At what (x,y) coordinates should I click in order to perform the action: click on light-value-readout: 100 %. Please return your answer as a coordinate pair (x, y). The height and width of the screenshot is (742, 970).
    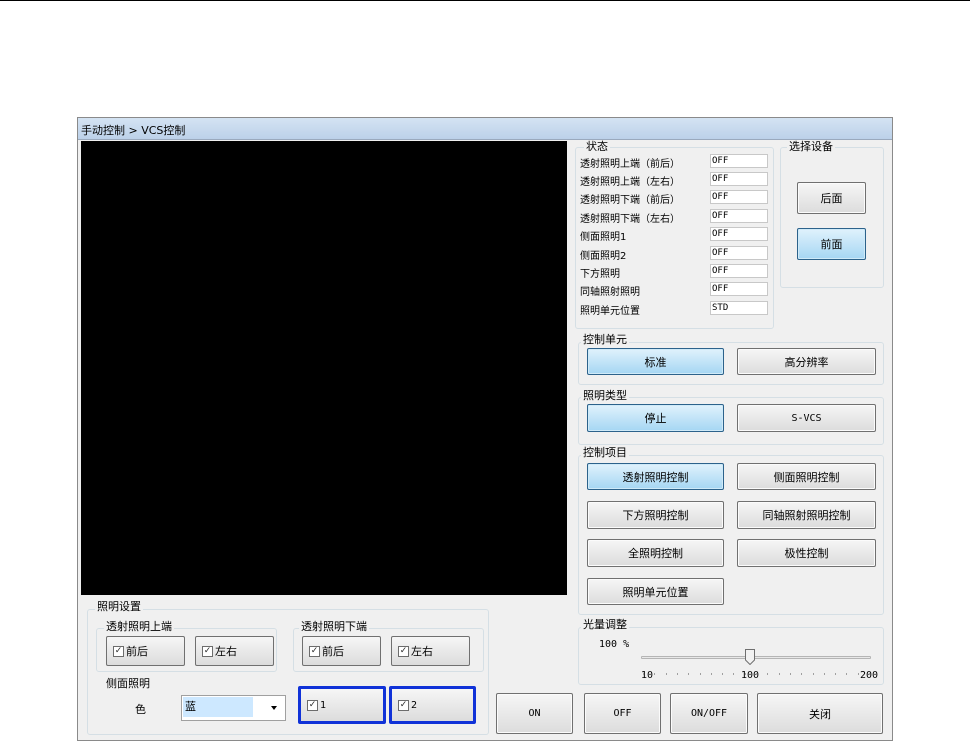
    Looking at the image, I should click on (614, 644).